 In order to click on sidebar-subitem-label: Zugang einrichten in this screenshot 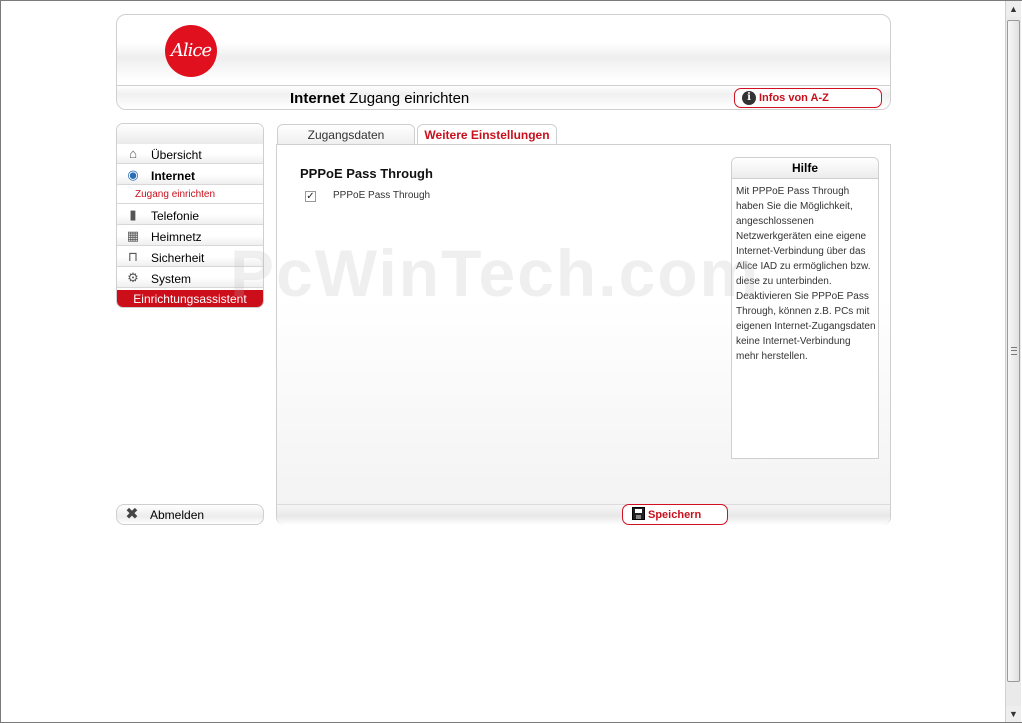, I will do `click(175, 194)`.